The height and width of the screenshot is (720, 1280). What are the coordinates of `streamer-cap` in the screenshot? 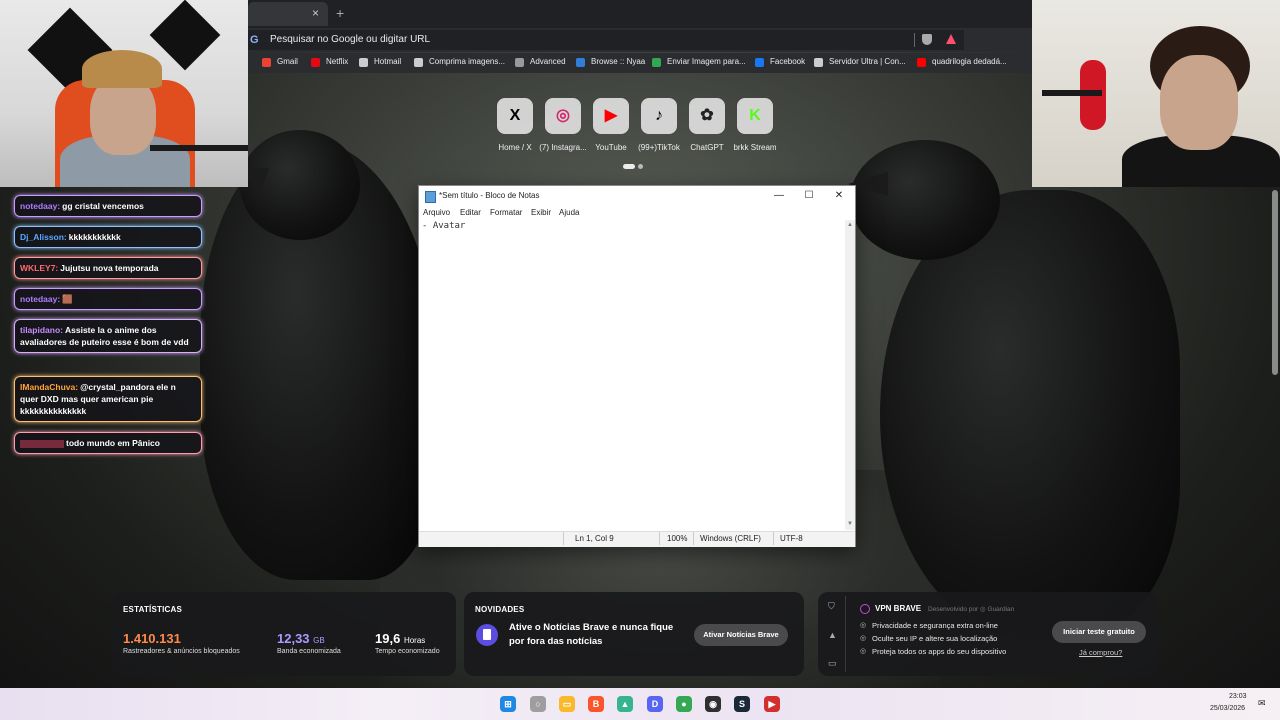 It's located at (122, 69).